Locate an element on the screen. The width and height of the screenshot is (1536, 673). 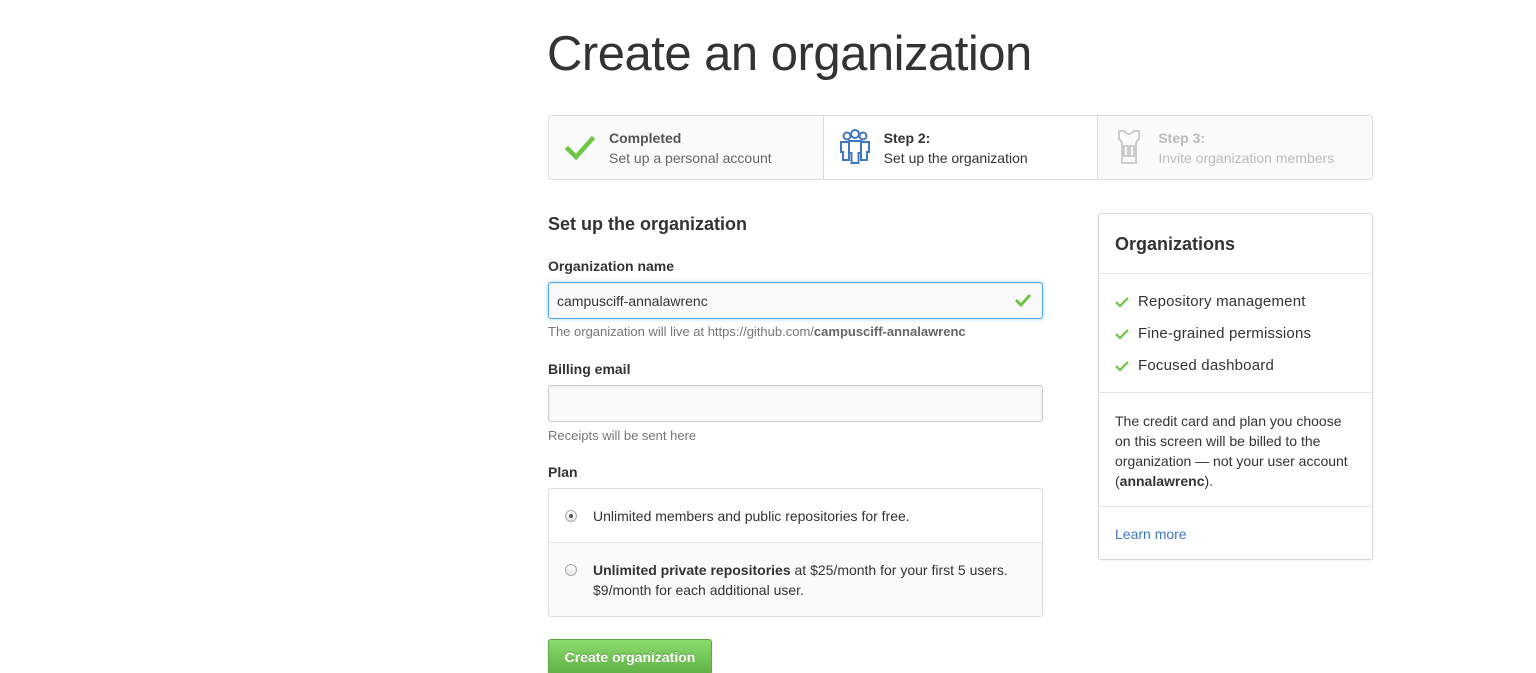
billing-email-note: Receipts will be sent here is located at coordinates (622, 435).